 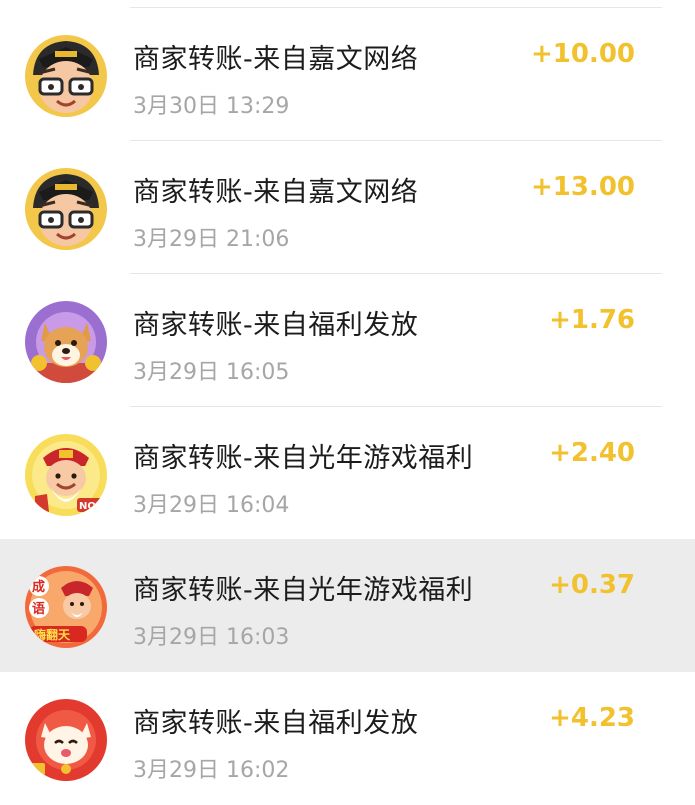 I want to click on badge-char-1: 成, so click(x=38, y=587).